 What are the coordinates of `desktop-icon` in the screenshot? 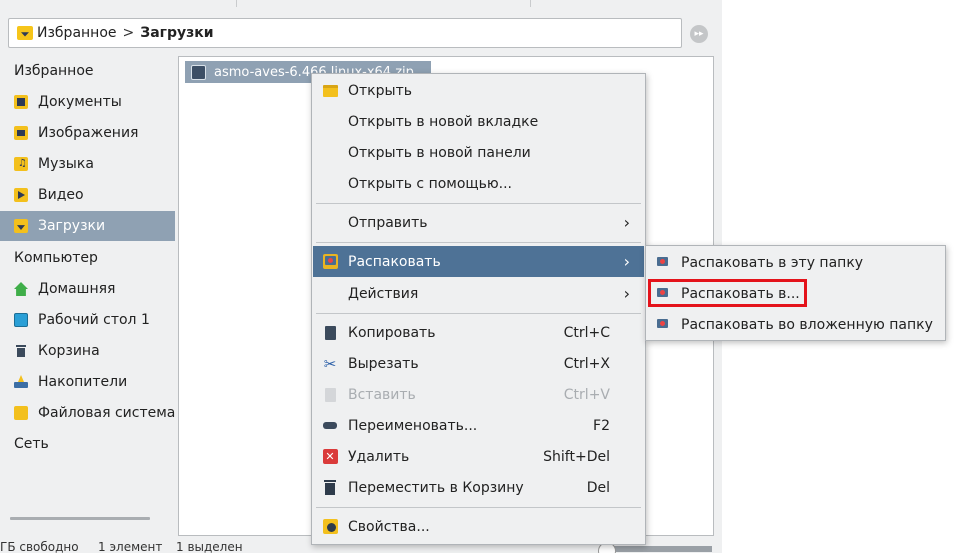 It's located at (21, 320).